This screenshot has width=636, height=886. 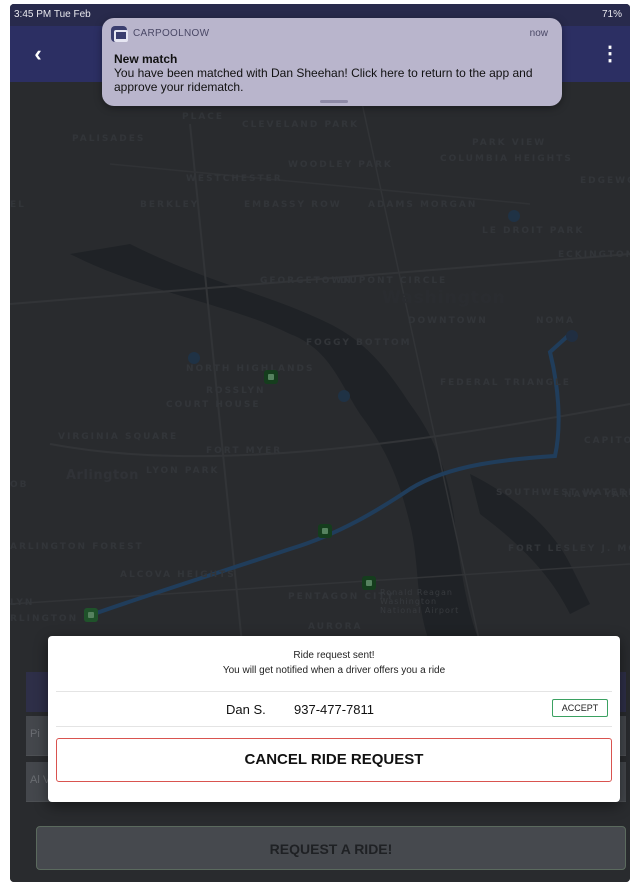 I want to click on driver-phone: 937-477-7811, so click(x=334, y=709).